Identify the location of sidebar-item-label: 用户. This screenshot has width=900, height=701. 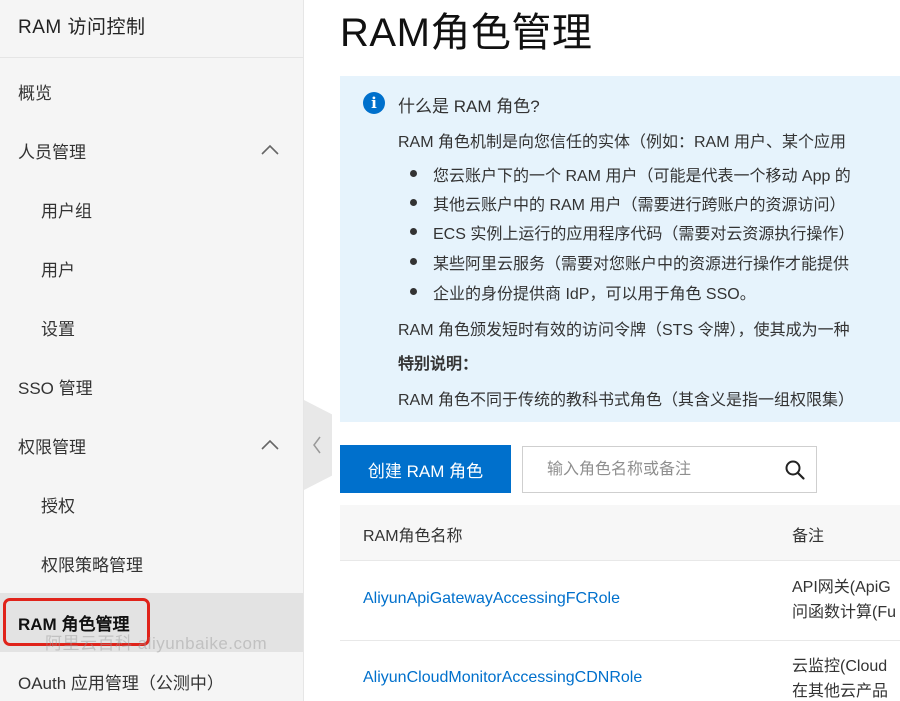
(58, 270).